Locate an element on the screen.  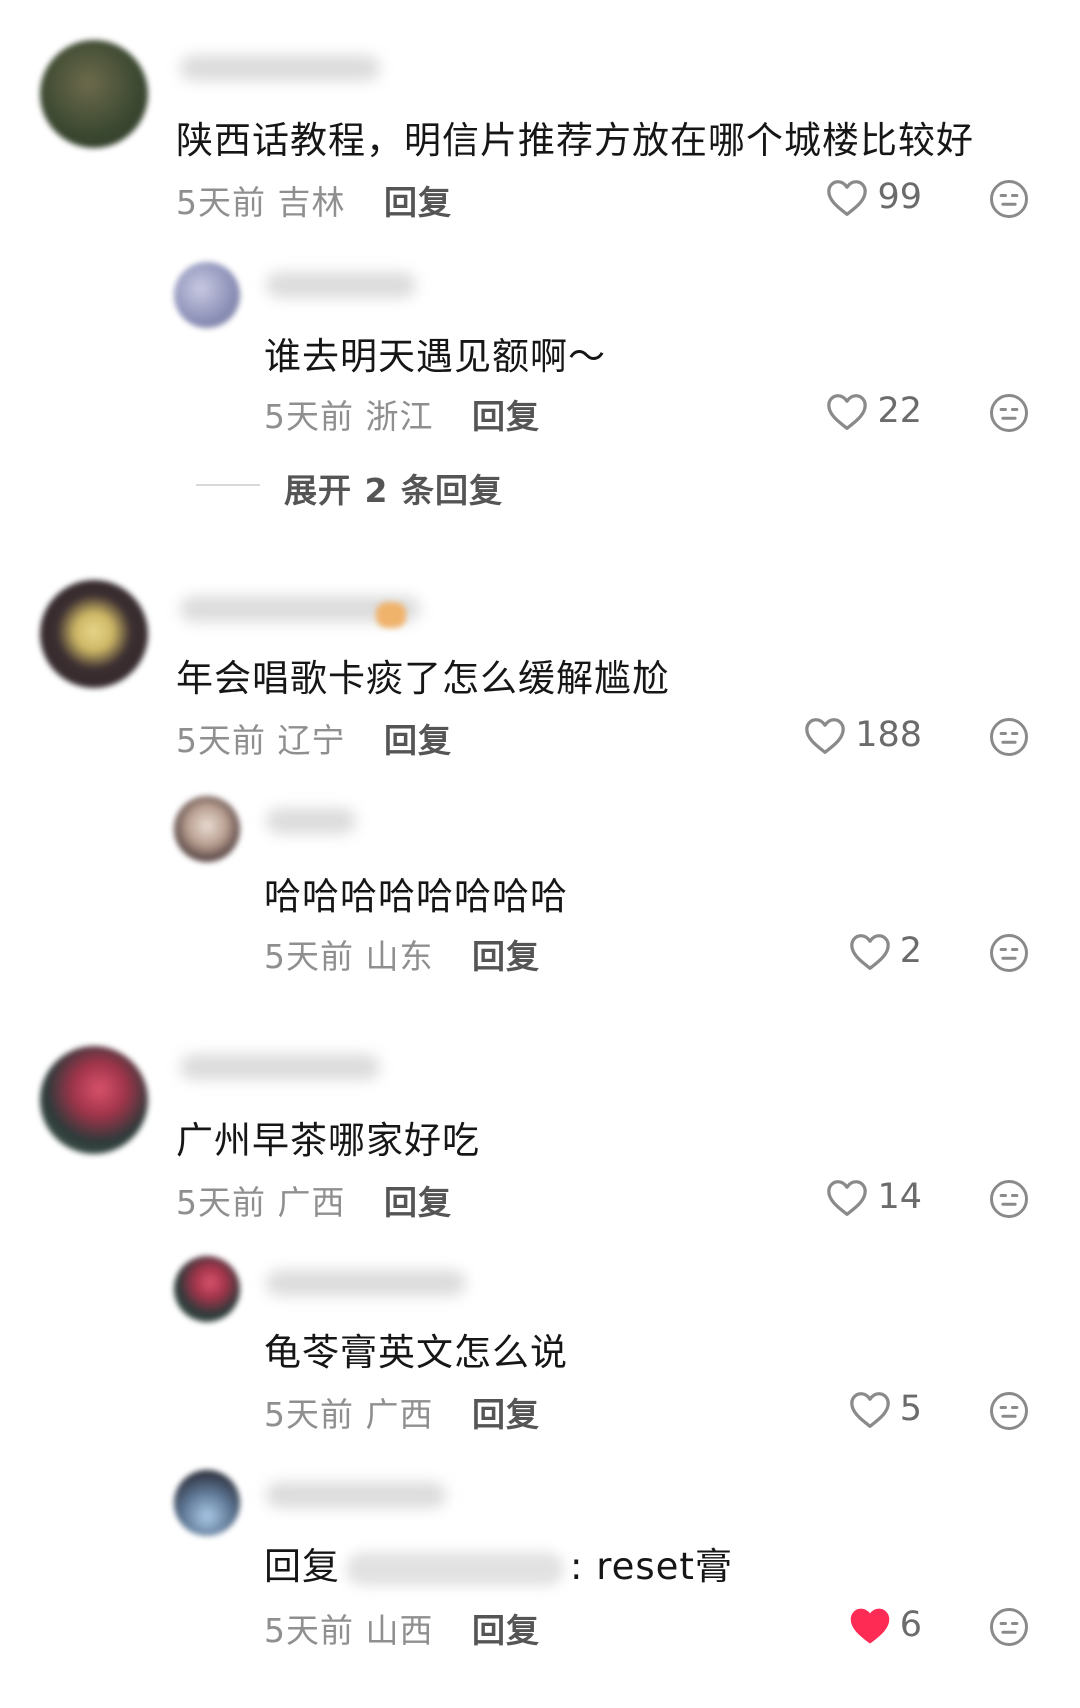
comment-location: 吉林 is located at coordinates (311, 202).